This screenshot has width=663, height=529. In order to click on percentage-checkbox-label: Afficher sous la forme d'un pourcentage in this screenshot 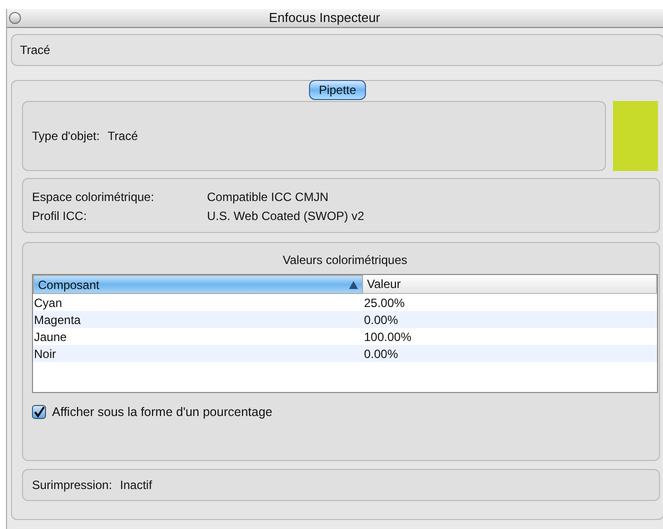, I will do `click(162, 412)`.